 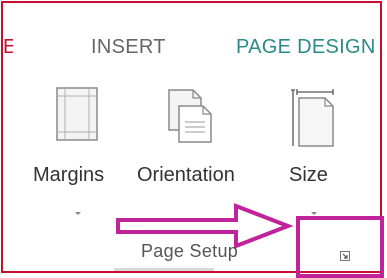 I want to click on tab-page-design: PAGE DESIGN, so click(x=306, y=47).